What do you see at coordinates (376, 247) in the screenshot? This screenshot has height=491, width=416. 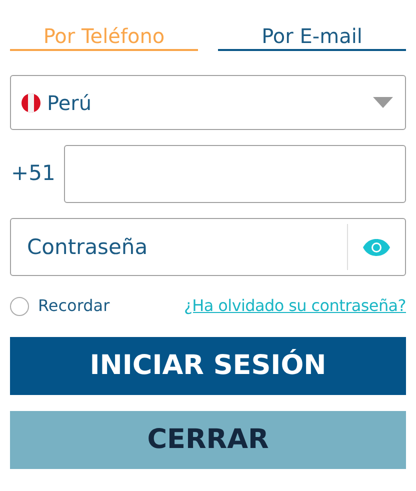 I see `eye-icon` at bounding box center [376, 247].